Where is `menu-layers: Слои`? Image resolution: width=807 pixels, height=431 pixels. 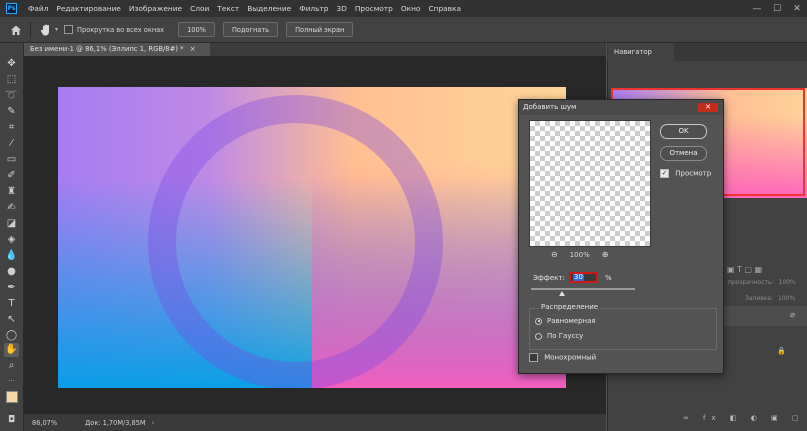
menu-layers: Слои is located at coordinates (199, 8).